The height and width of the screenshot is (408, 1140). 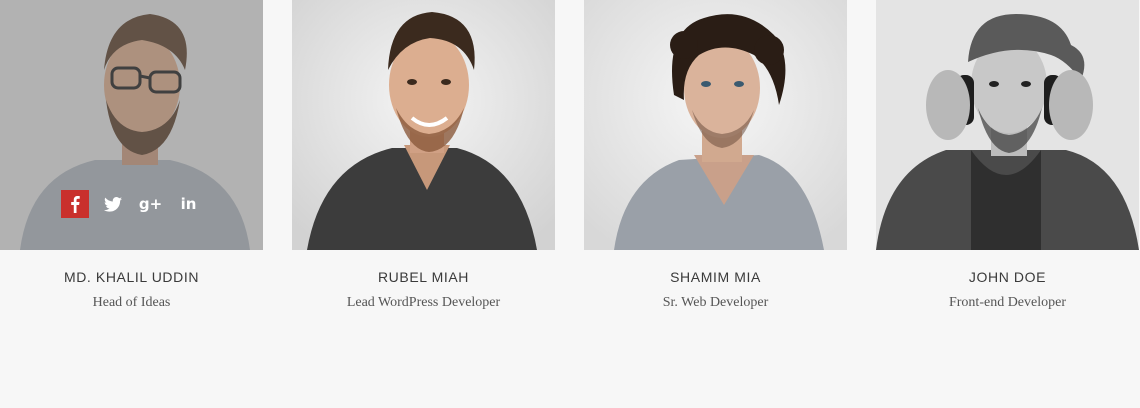 What do you see at coordinates (131, 204) in the screenshot?
I see `social-links: g+ in` at bounding box center [131, 204].